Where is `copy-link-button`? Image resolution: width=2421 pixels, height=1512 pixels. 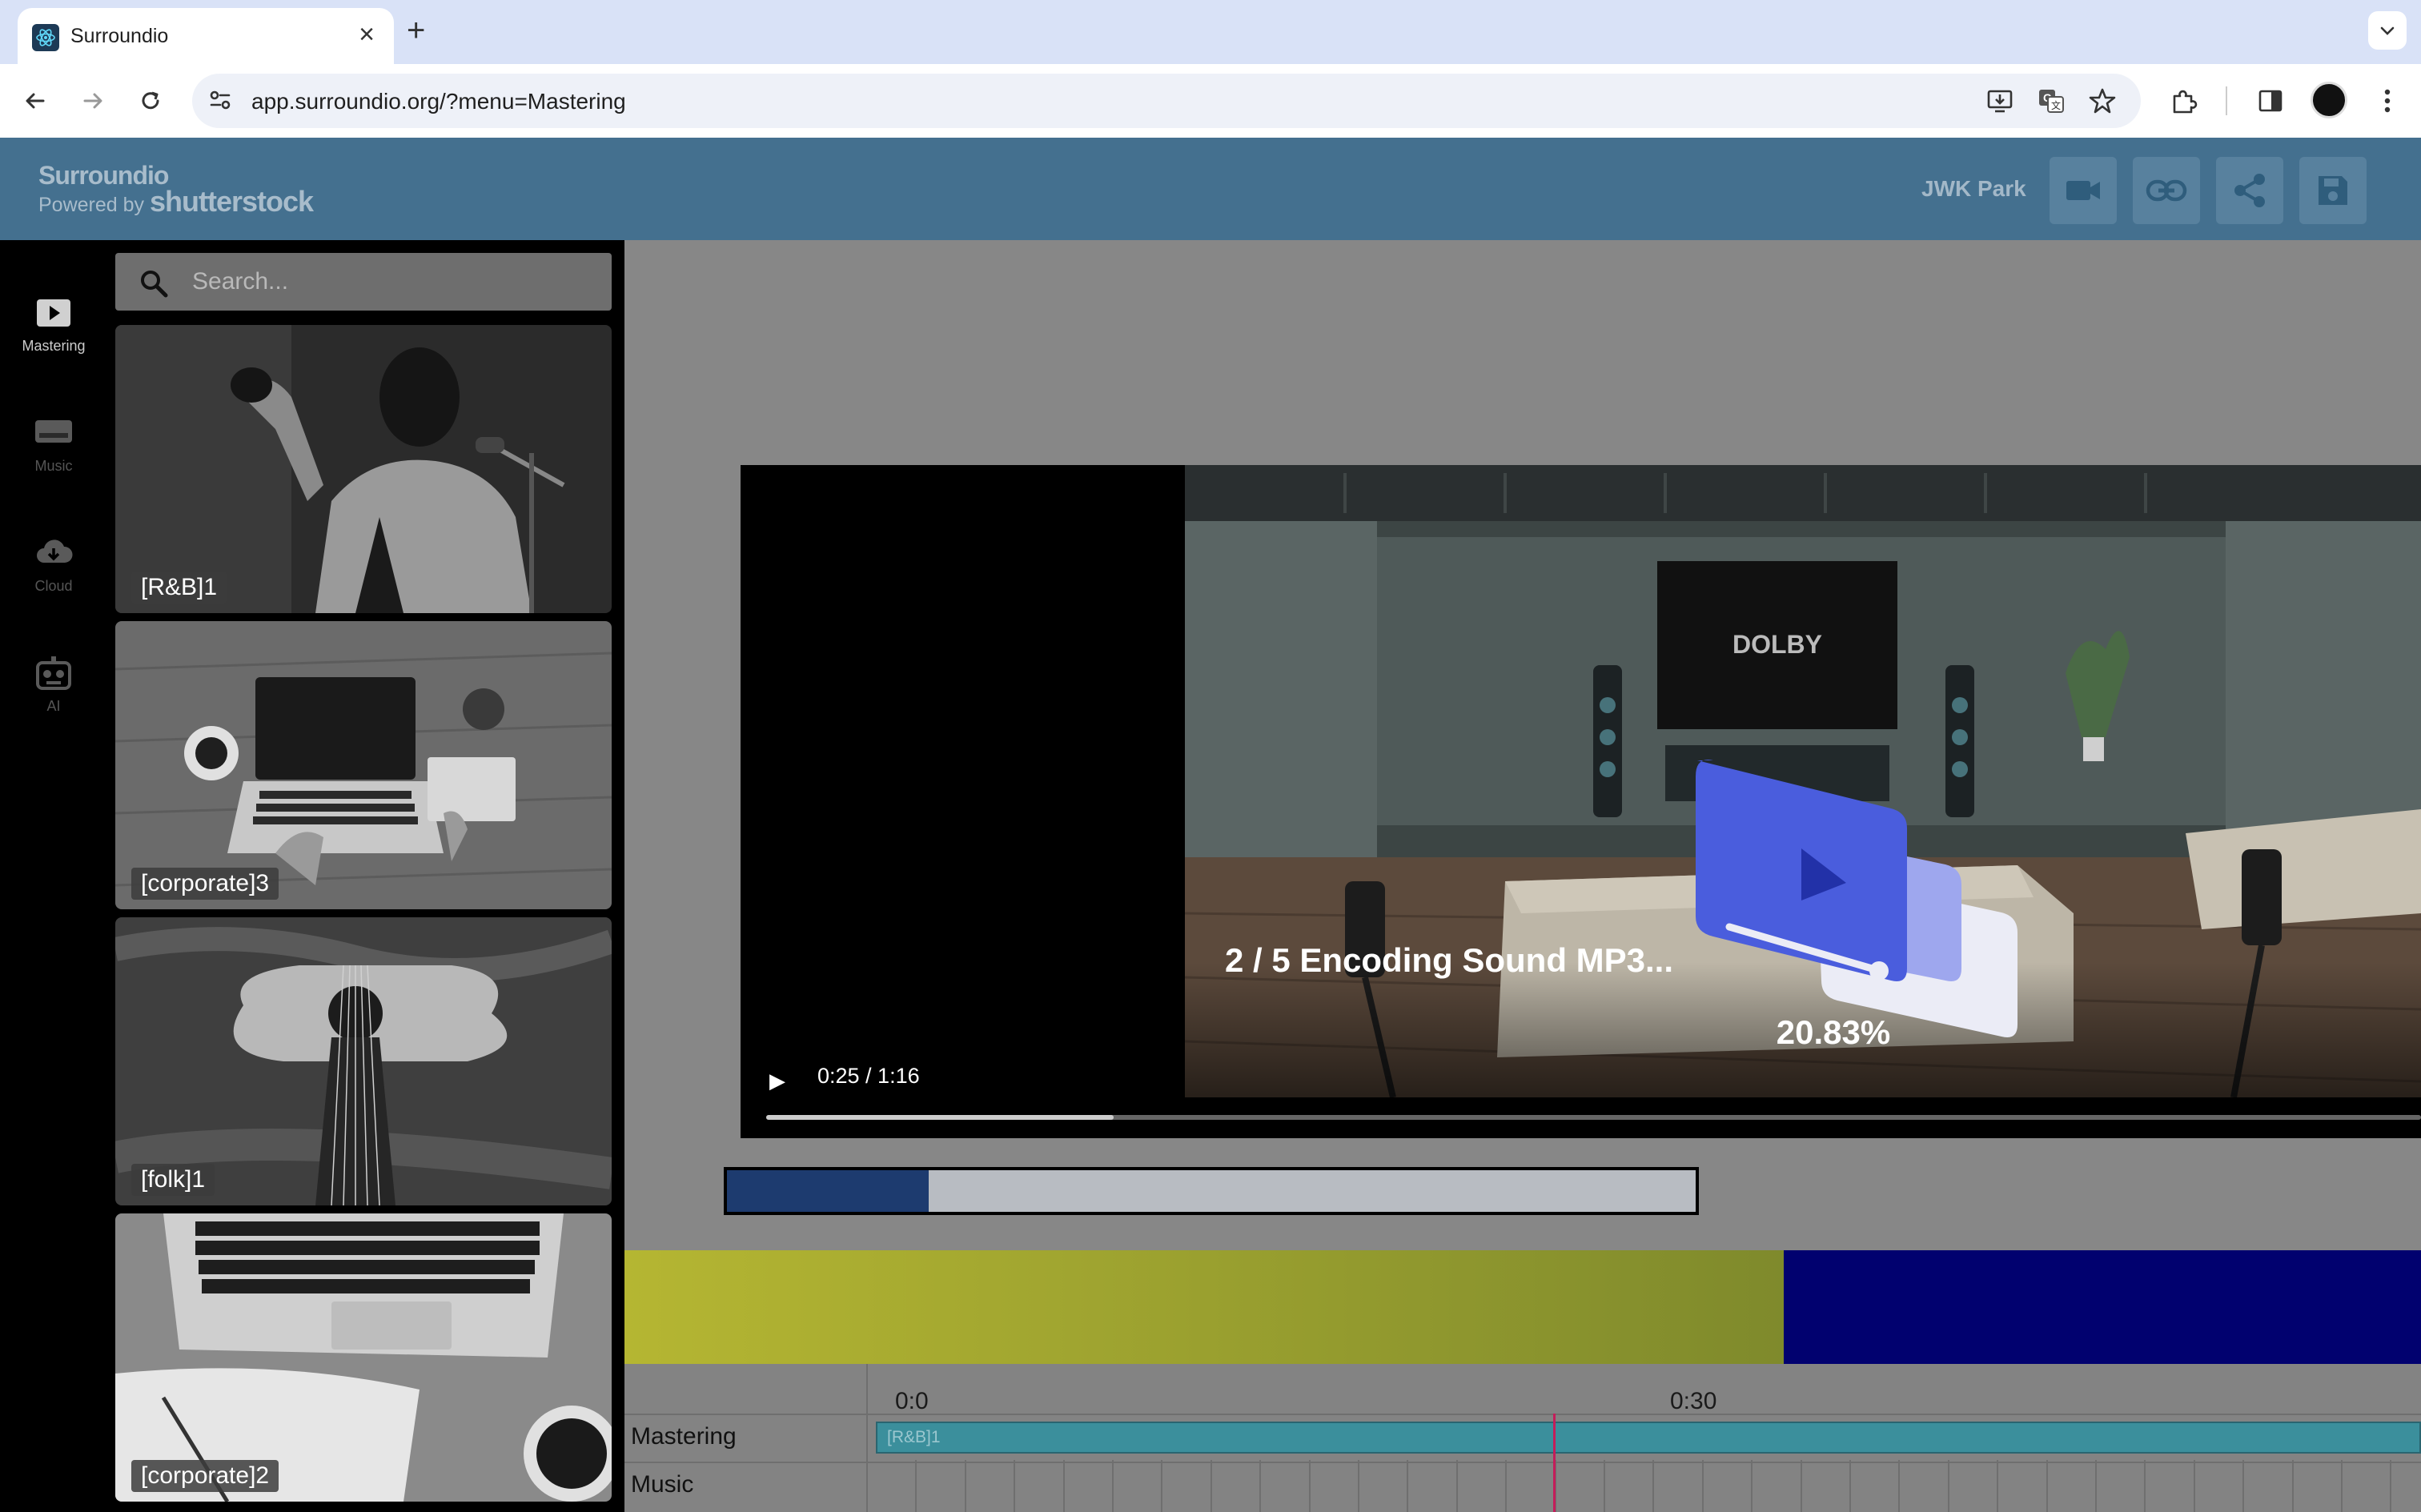
copy-link-button is located at coordinates (2166, 190).